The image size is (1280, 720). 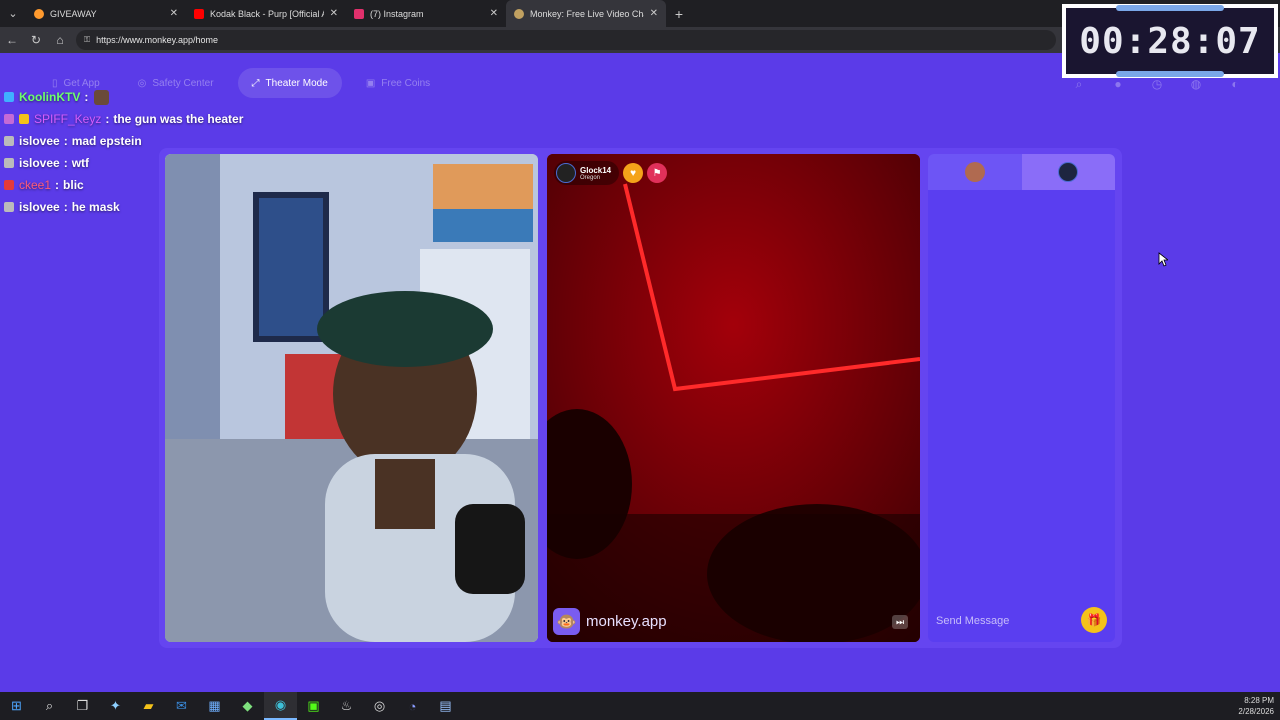 I want to click on tab-partner, so click(x=1068, y=172).